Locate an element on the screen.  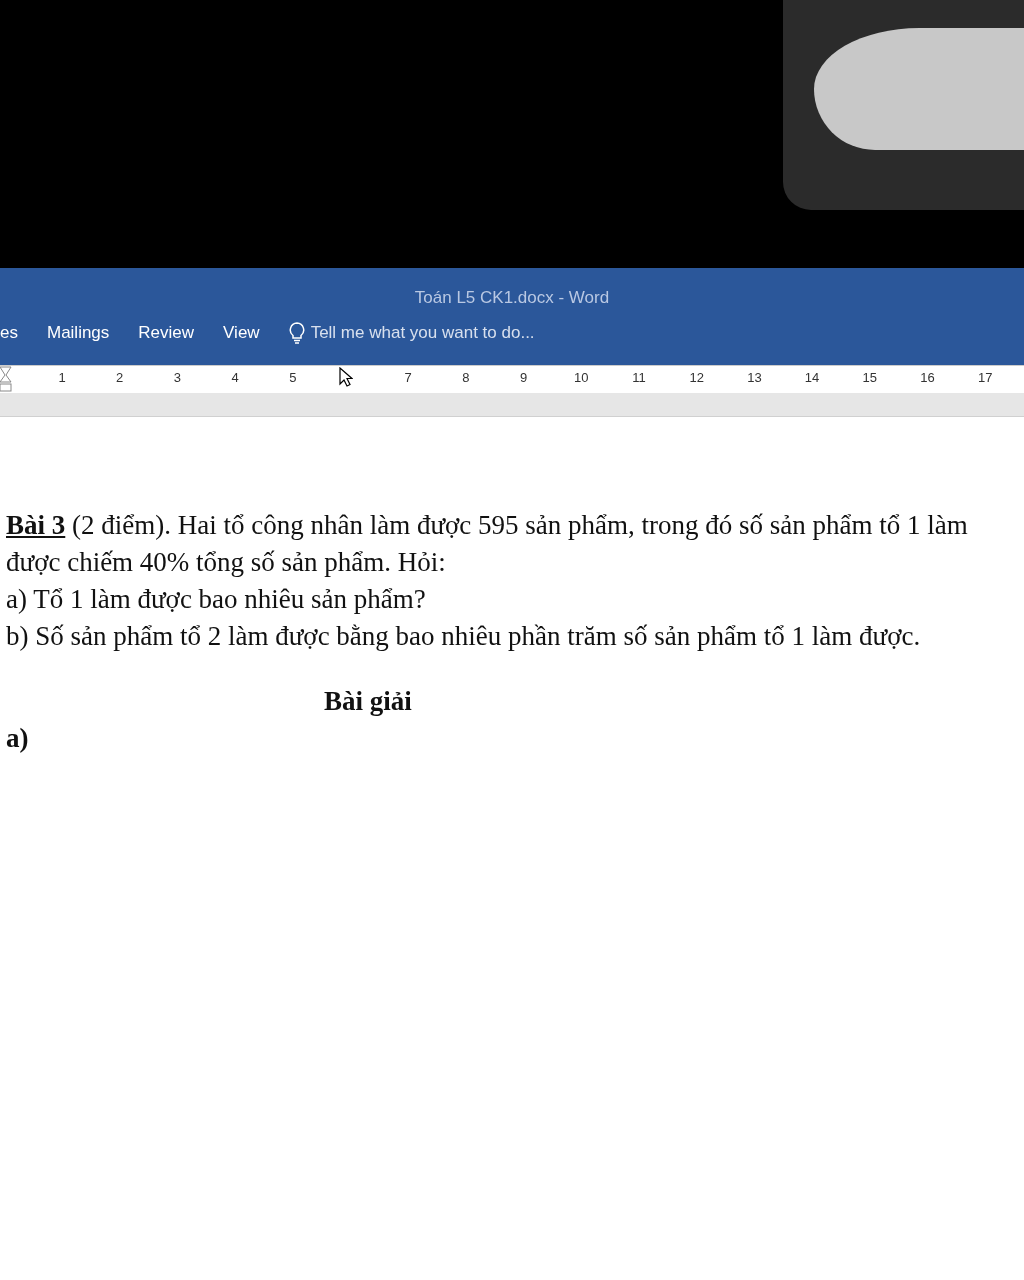
ribbon-tab: es is located at coordinates (9, 333).